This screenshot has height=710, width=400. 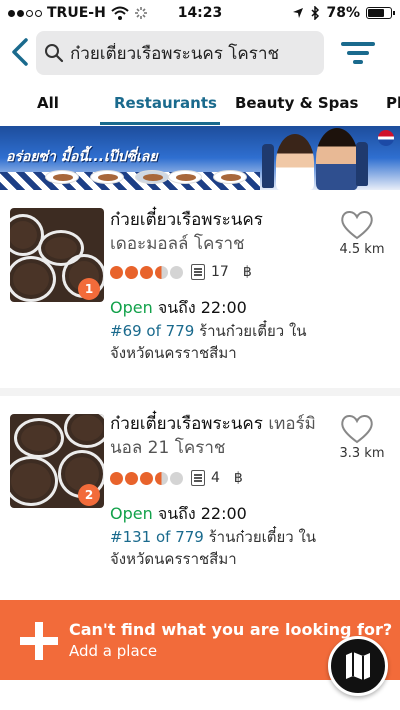 I want to click on pepsi-logo, so click(x=386, y=138).